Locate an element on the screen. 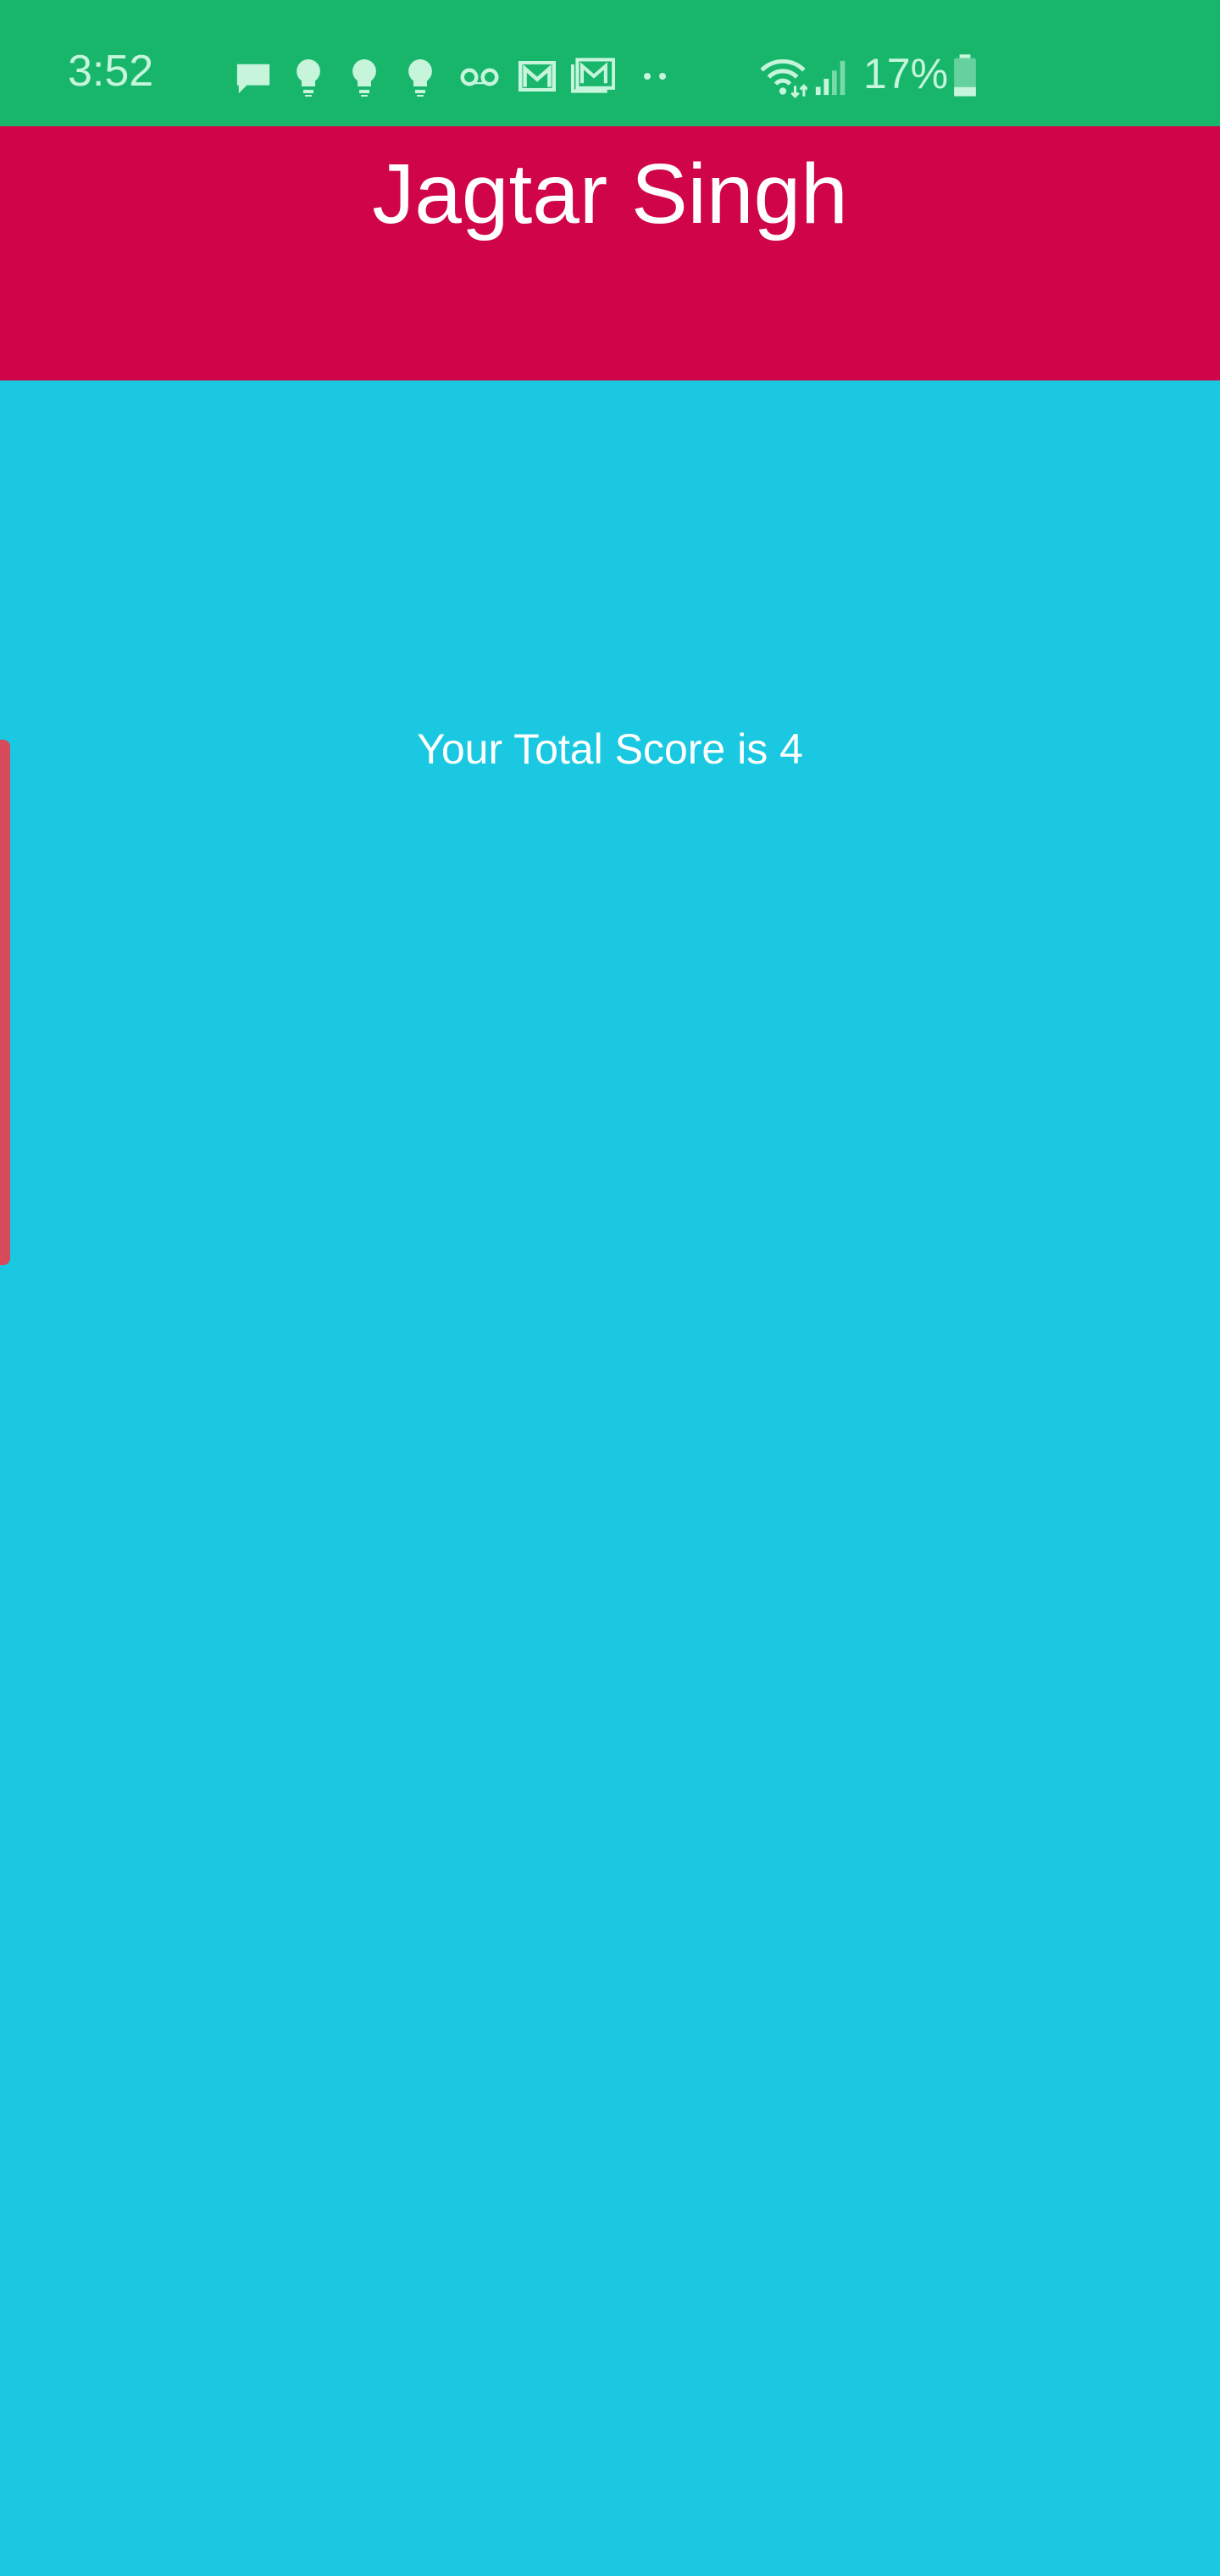 The height and width of the screenshot is (2576, 1220). wifi-icon is located at coordinates (783, 78).